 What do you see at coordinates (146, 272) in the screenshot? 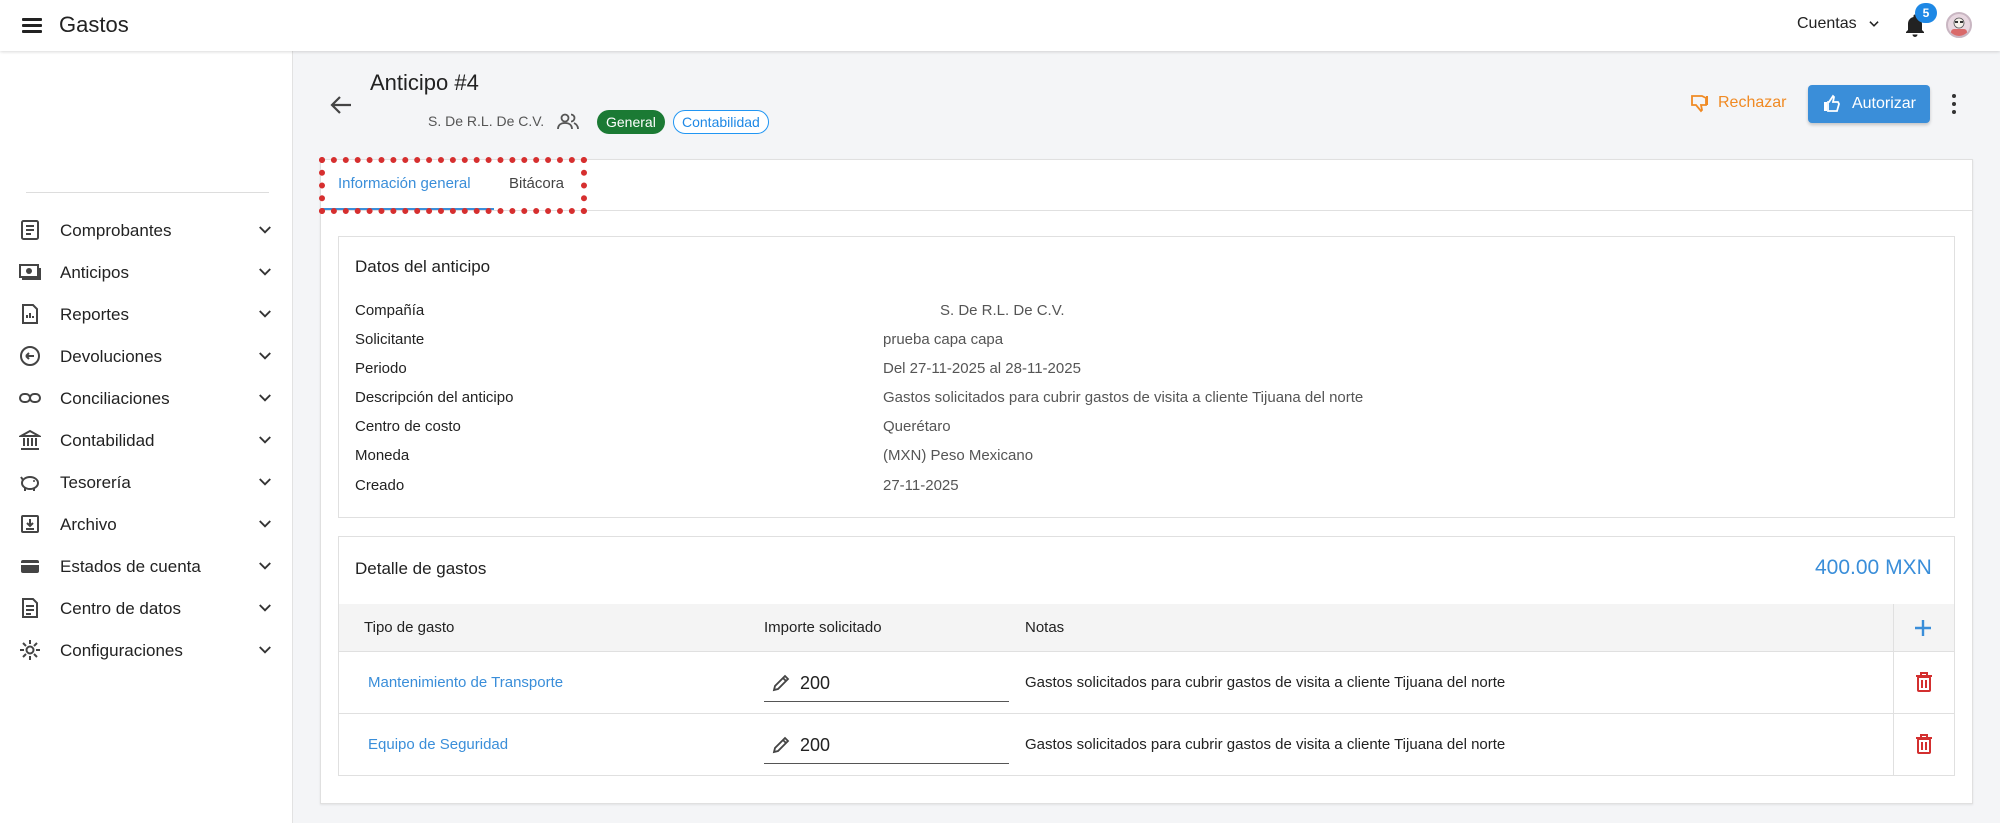
I see `sidebar-item-anticipos: Anticipos` at bounding box center [146, 272].